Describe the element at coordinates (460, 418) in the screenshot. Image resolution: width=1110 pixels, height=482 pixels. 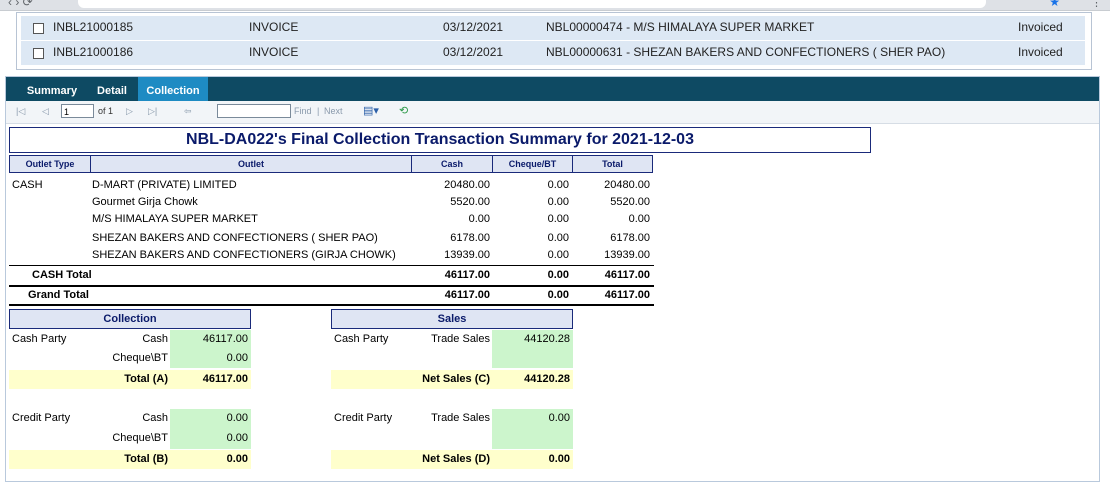
I see `sales-trade-sales-label-2: Trade Sales` at that location.